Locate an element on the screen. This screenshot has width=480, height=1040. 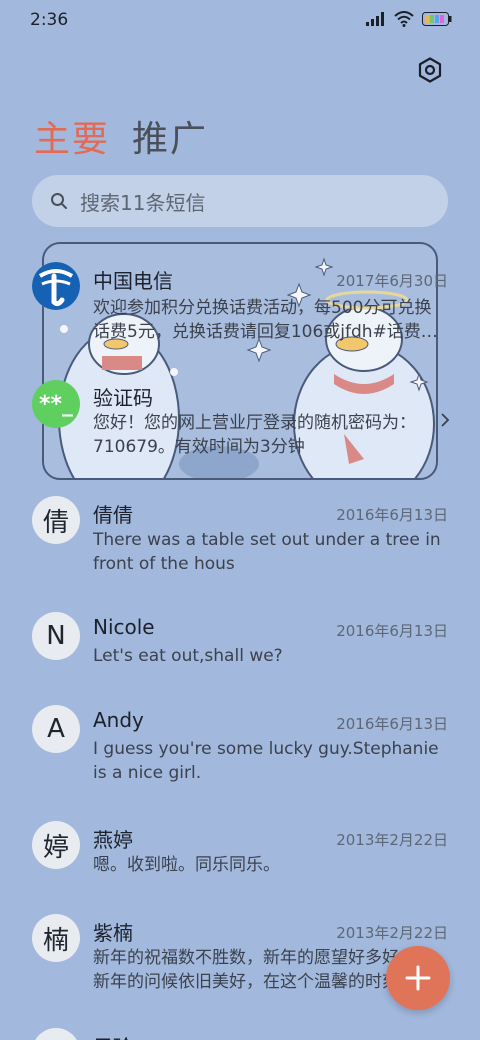
plus-icon is located at coordinates (418, 978).